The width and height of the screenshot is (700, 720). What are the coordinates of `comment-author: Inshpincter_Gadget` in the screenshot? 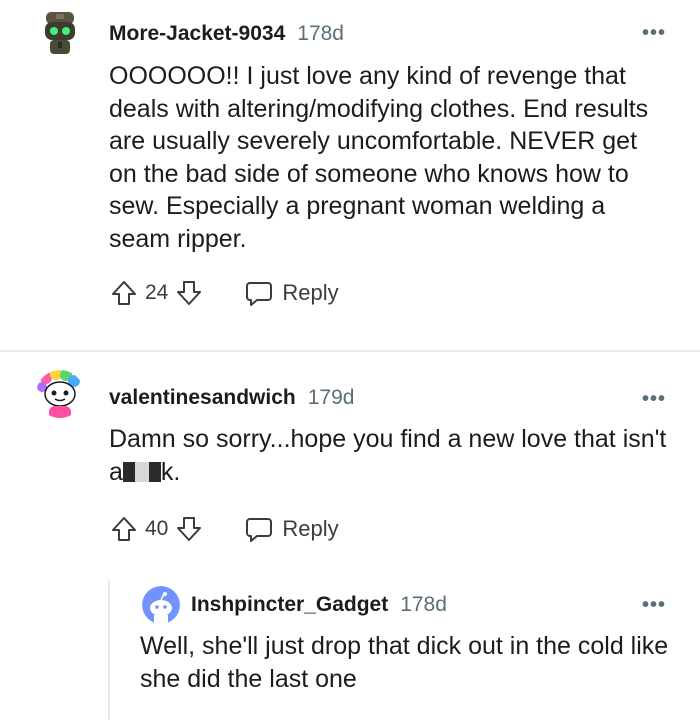 It's located at (289, 605).